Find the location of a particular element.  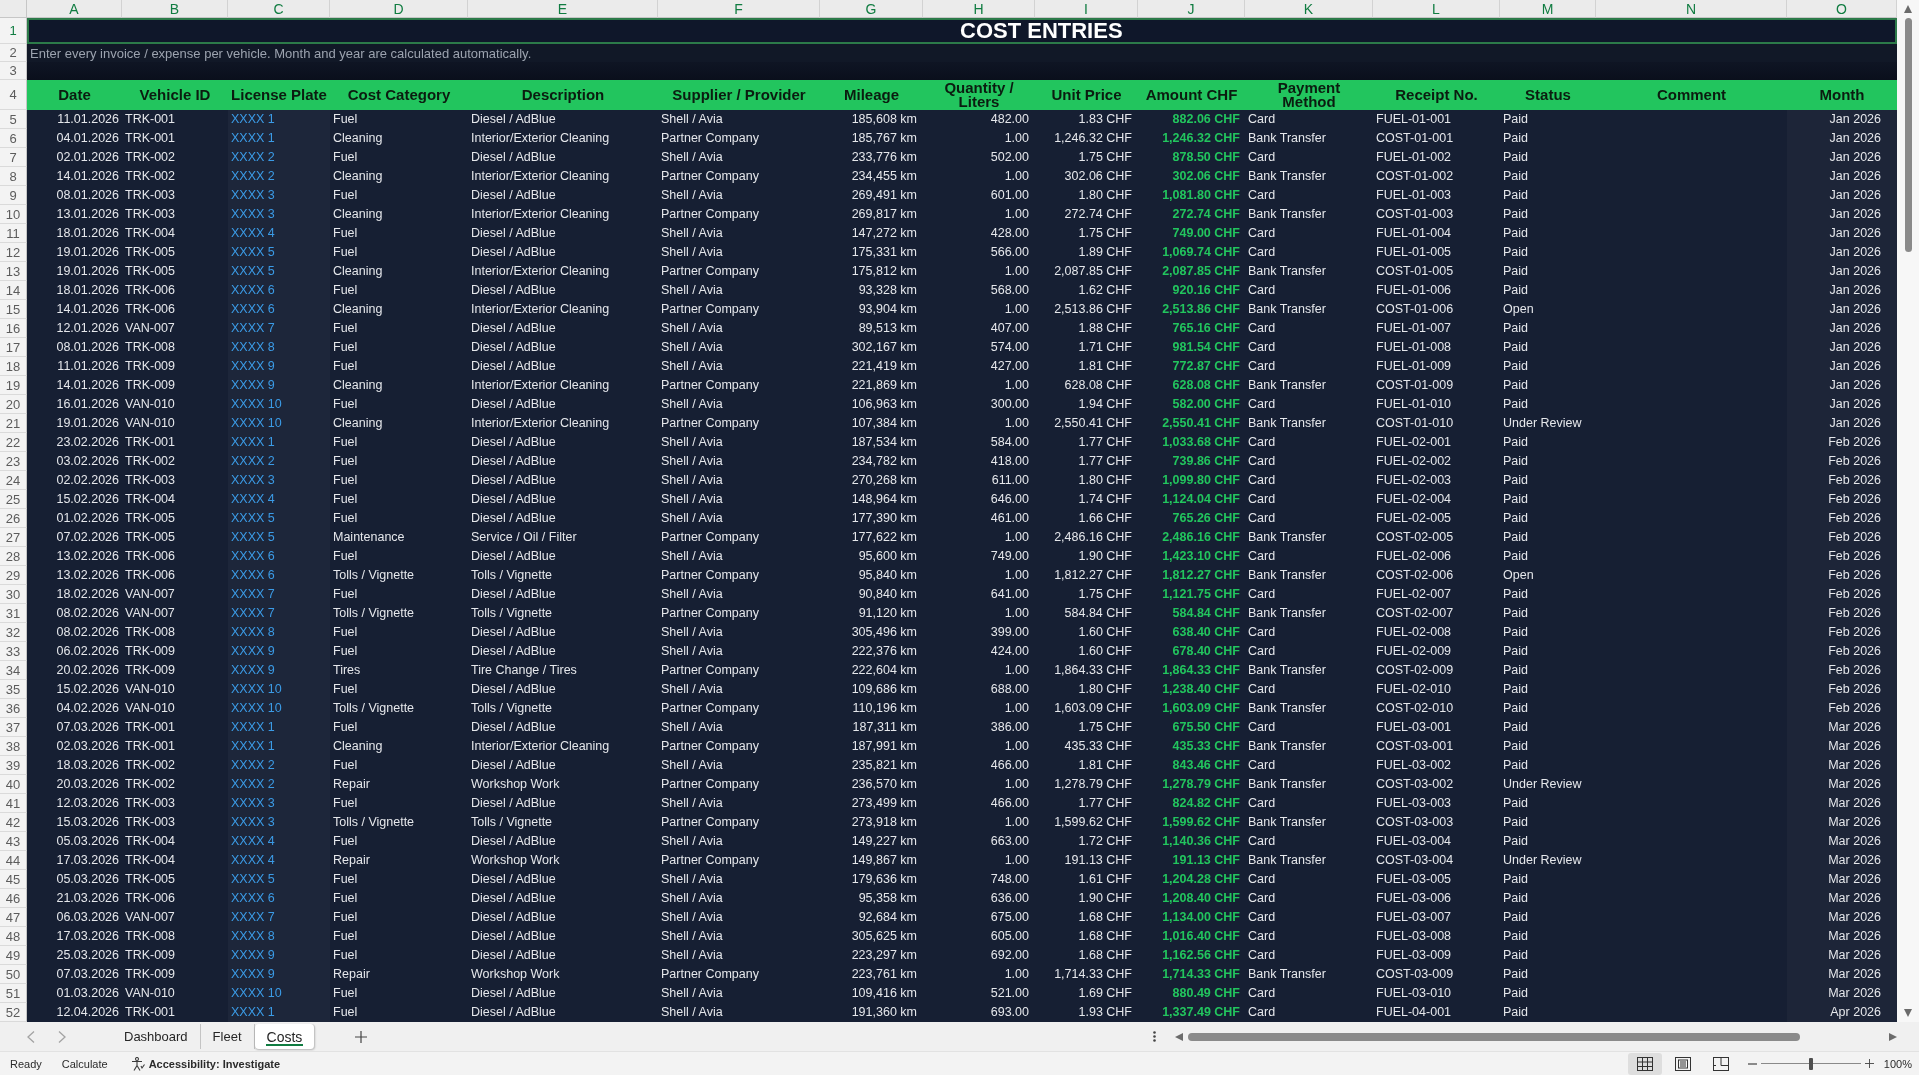

row-header: 31 is located at coordinates (13, 613).